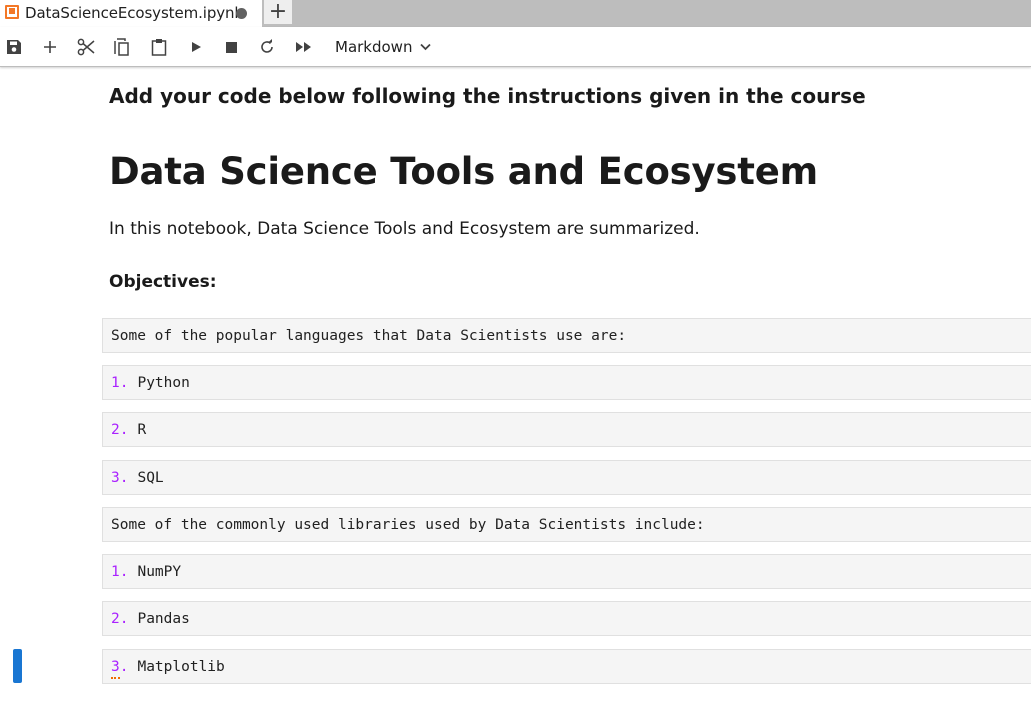  What do you see at coordinates (566, 429) in the screenshot?
I see `code-cell: 2. R` at bounding box center [566, 429].